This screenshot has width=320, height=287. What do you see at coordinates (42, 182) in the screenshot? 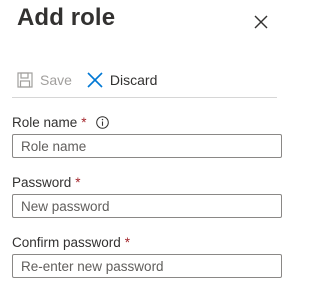
I see `password-label-text: Password` at bounding box center [42, 182].